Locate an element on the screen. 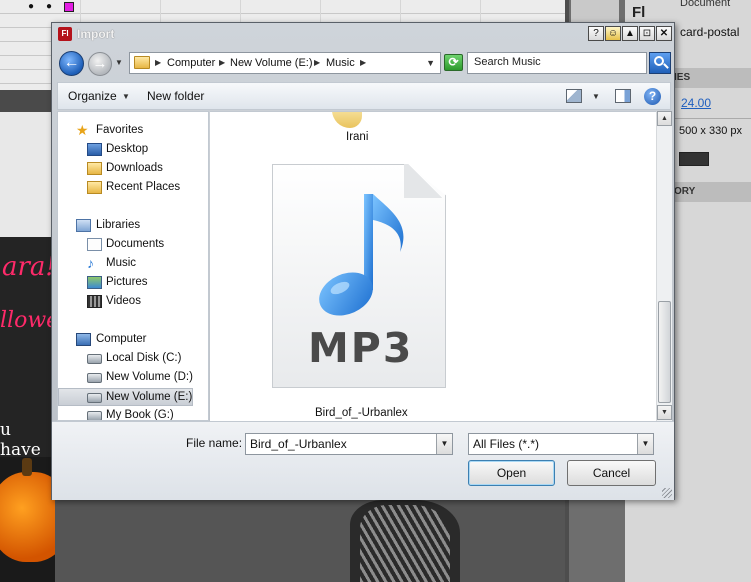 The height and width of the screenshot is (582, 751). file-name-input: Bird_of_-Urbanlex ▼ is located at coordinates (349, 444).